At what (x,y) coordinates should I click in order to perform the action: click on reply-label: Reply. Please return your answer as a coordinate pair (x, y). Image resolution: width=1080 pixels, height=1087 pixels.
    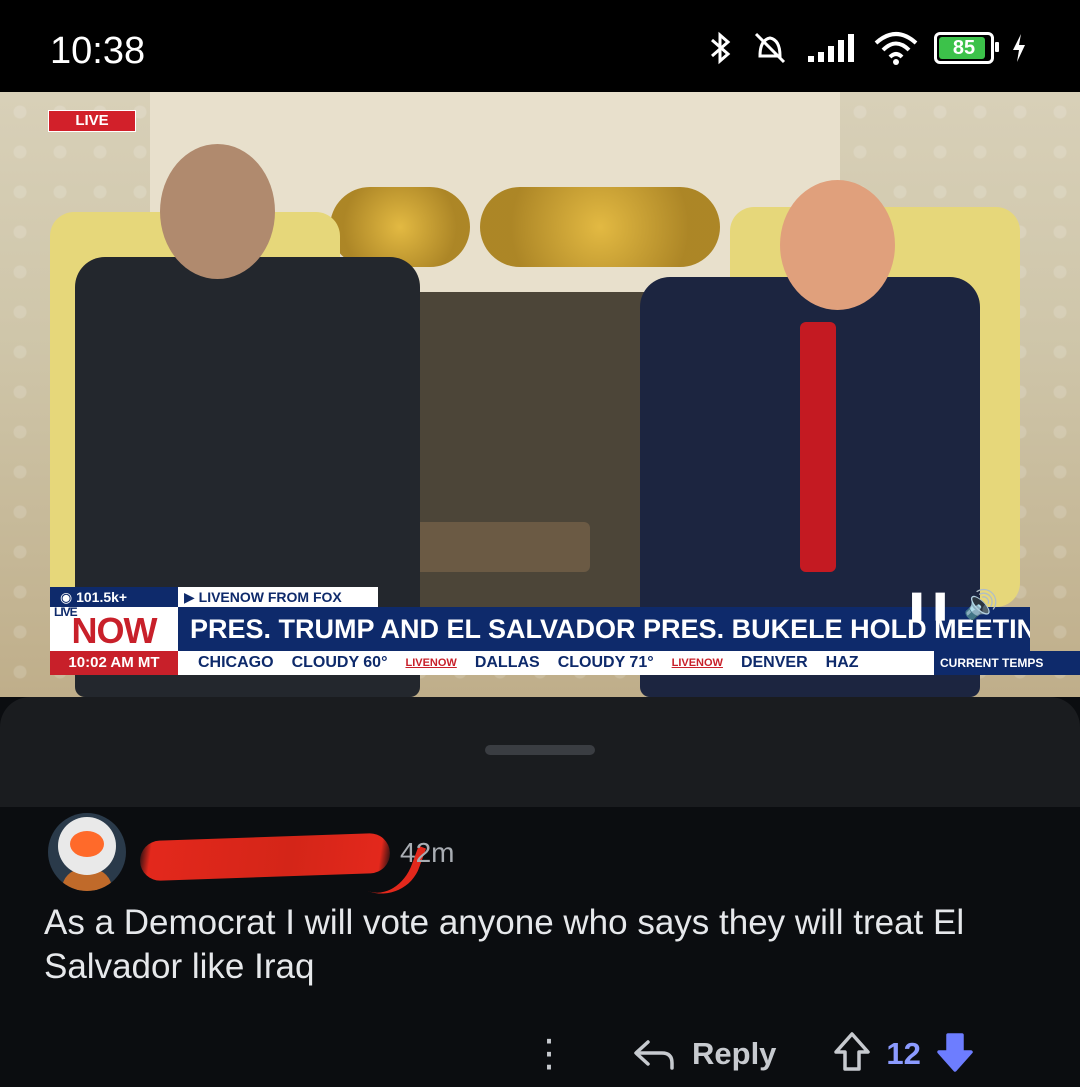
    Looking at the image, I should click on (734, 1053).